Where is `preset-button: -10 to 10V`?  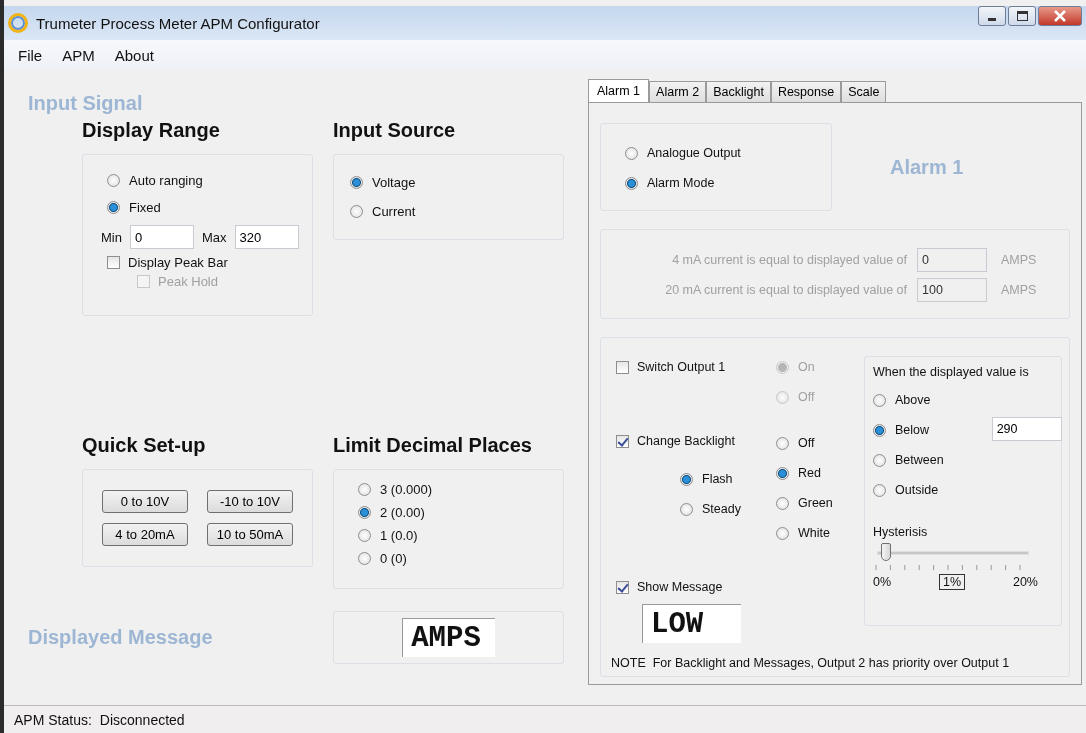
preset-button: -10 to 10V is located at coordinates (250, 501).